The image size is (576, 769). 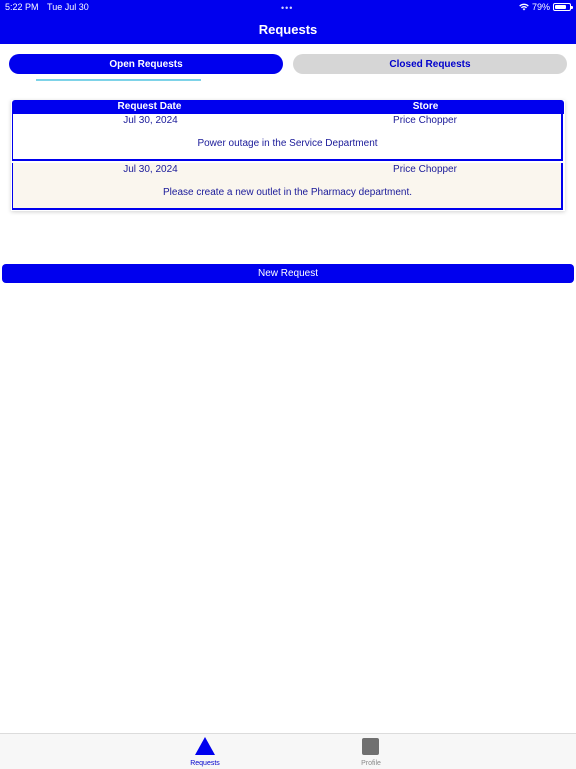 I want to click on page-title: Requests, so click(x=288, y=29).